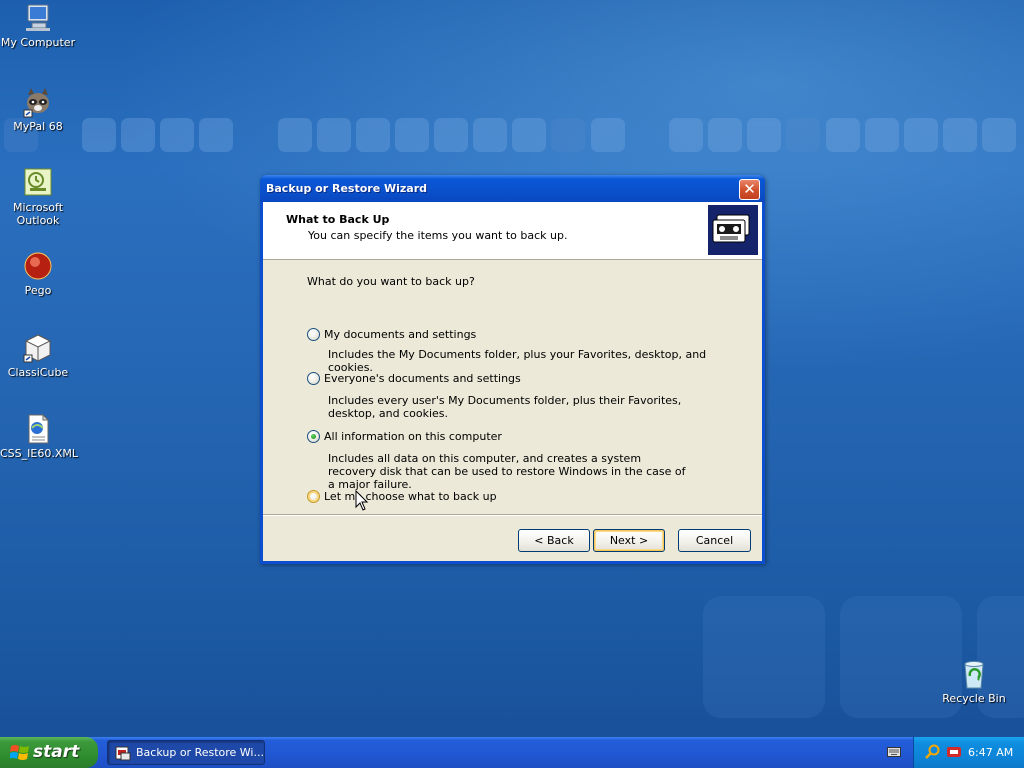  Describe the element at coordinates (313, 496) in the screenshot. I see `radio-let-me-choose` at that location.